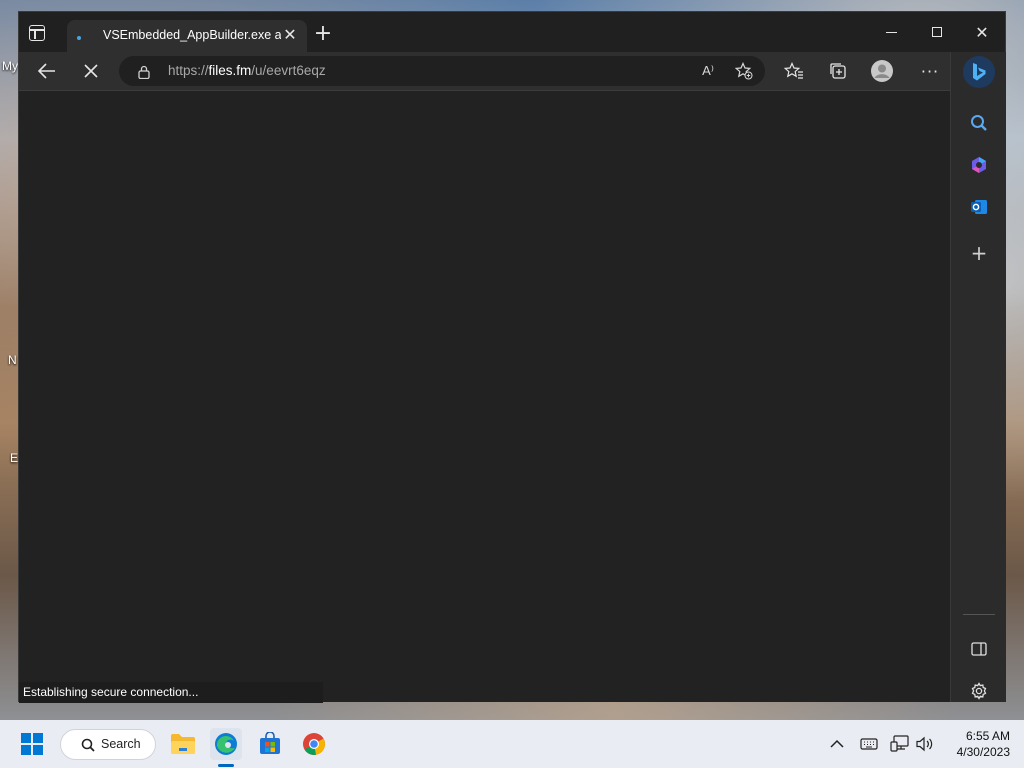 The image size is (1024, 768). What do you see at coordinates (979, 165) in the screenshot?
I see `copilot-icon` at bounding box center [979, 165].